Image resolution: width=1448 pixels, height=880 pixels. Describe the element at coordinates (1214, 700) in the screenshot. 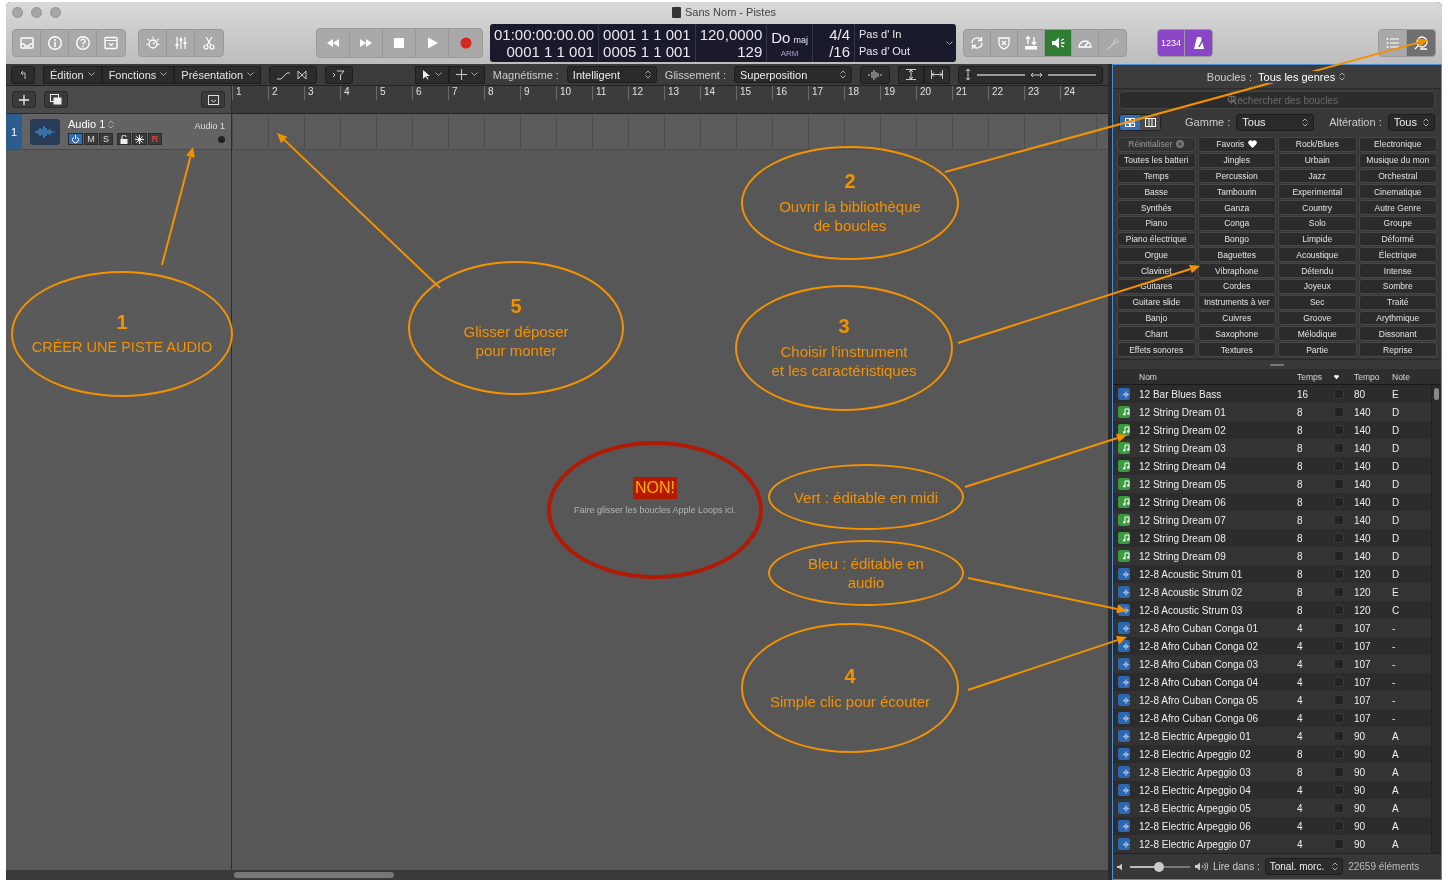

I see `loop-name: 12-8 Afro Cuban Conga 05` at that location.